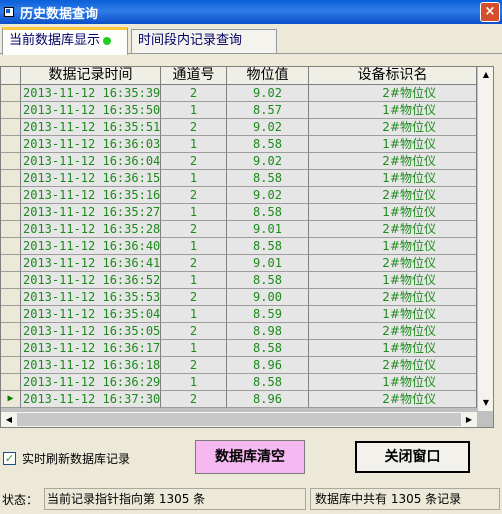 The width and height of the screenshot is (502, 514). Describe the element at coordinates (490, 12) in the screenshot. I see `close-window-icon: ×` at that location.